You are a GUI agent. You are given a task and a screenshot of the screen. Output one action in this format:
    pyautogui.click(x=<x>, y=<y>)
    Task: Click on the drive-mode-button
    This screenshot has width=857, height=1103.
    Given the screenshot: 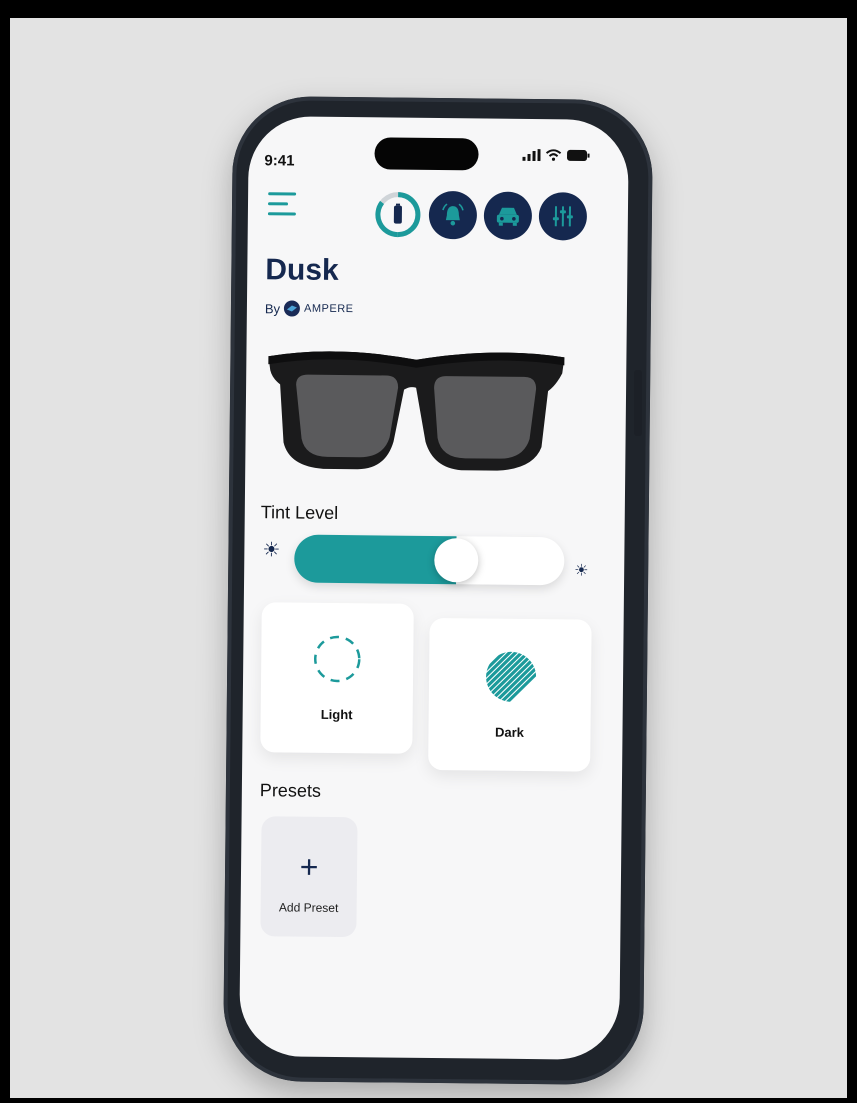 What is the action you would take?
    pyautogui.click(x=508, y=216)
    